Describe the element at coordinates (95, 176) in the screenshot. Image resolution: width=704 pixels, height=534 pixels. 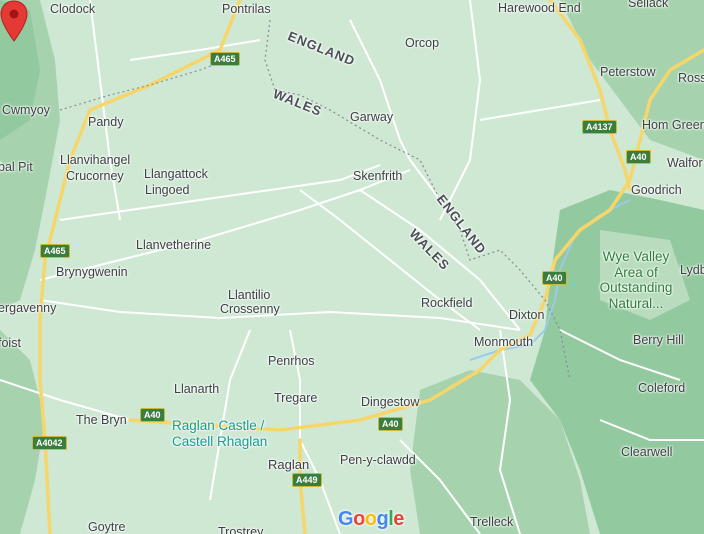
I see `place-label-crucorney: Crucorney` at that location.